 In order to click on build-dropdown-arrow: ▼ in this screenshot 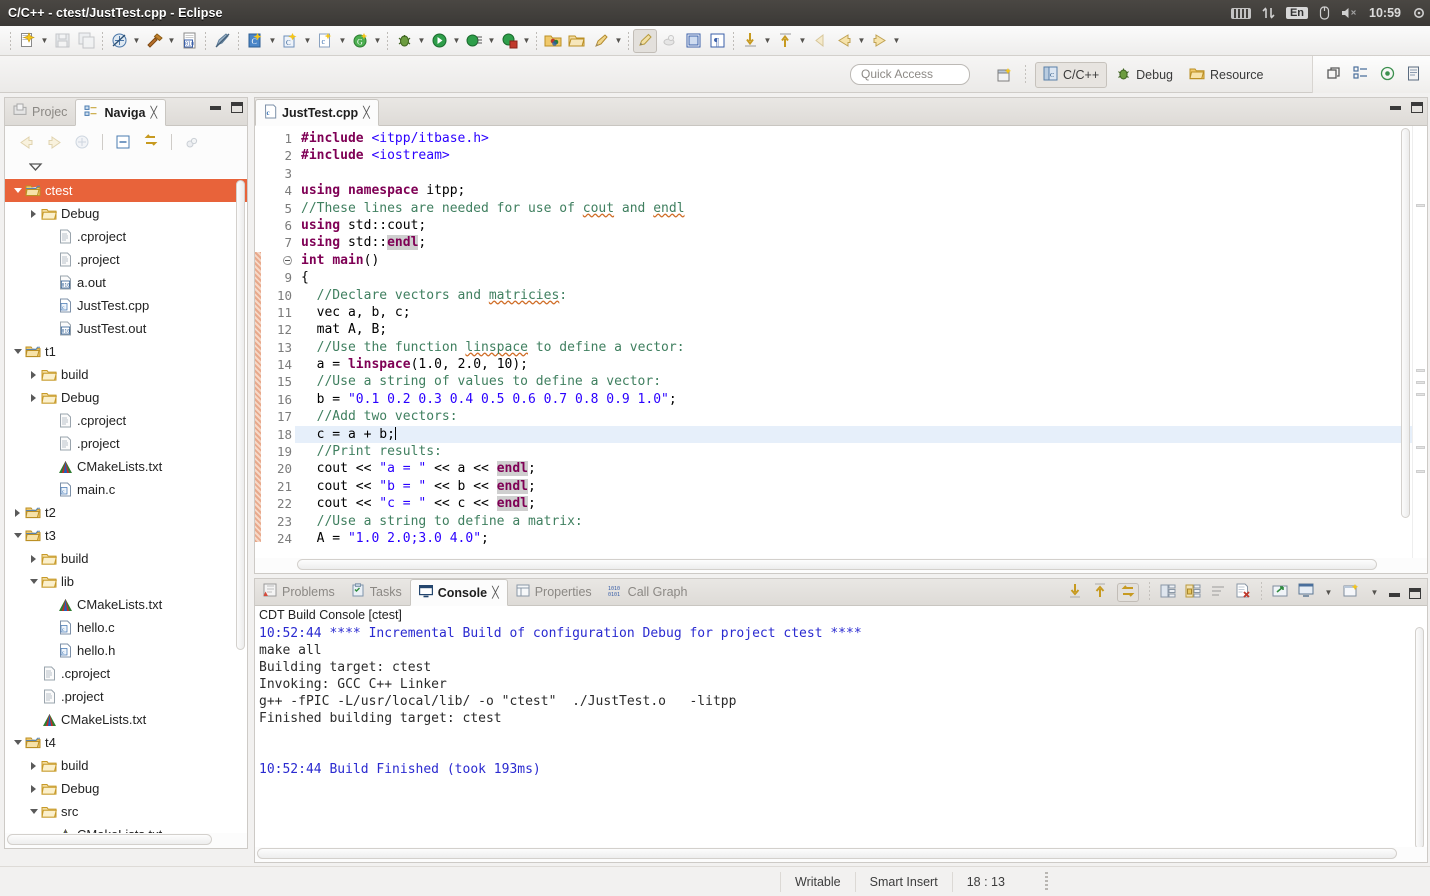, I will do `click(171, 41)`.